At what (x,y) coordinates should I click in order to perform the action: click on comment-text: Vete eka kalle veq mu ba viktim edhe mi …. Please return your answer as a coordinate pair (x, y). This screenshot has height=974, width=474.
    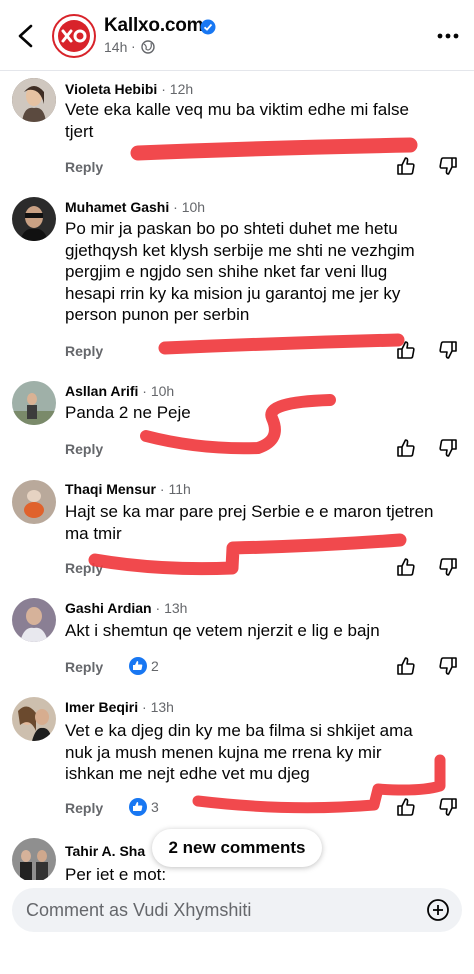
    Looking at the image, I should click on (237, 120).